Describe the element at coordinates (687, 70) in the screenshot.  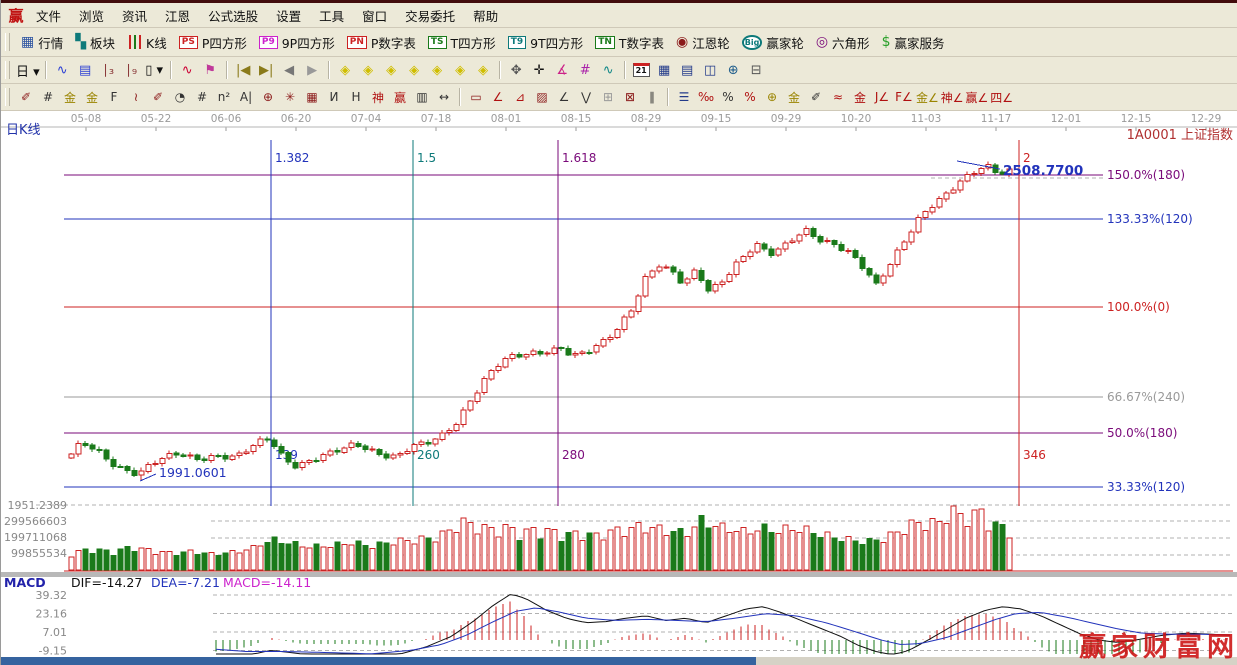
I see `document-icon: ▤` at that location.